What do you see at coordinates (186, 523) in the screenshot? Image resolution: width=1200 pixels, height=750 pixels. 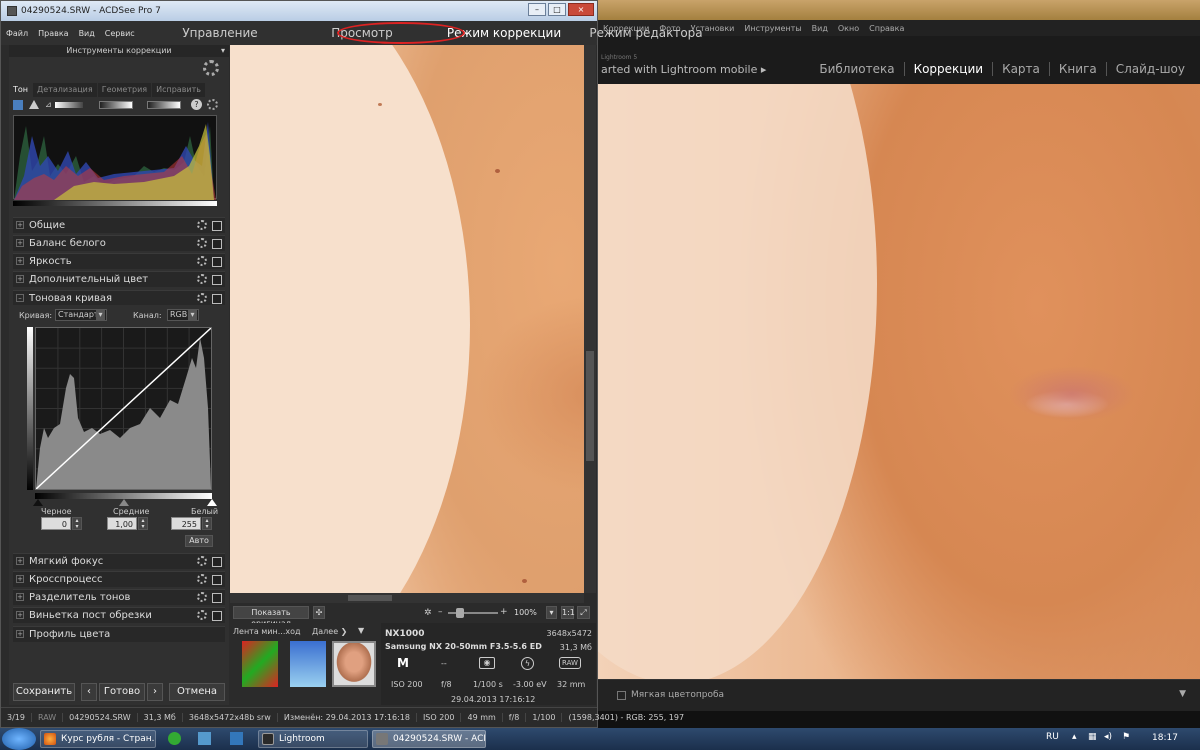 I see `white-value-input: 255` at bounding box center [186, 523].